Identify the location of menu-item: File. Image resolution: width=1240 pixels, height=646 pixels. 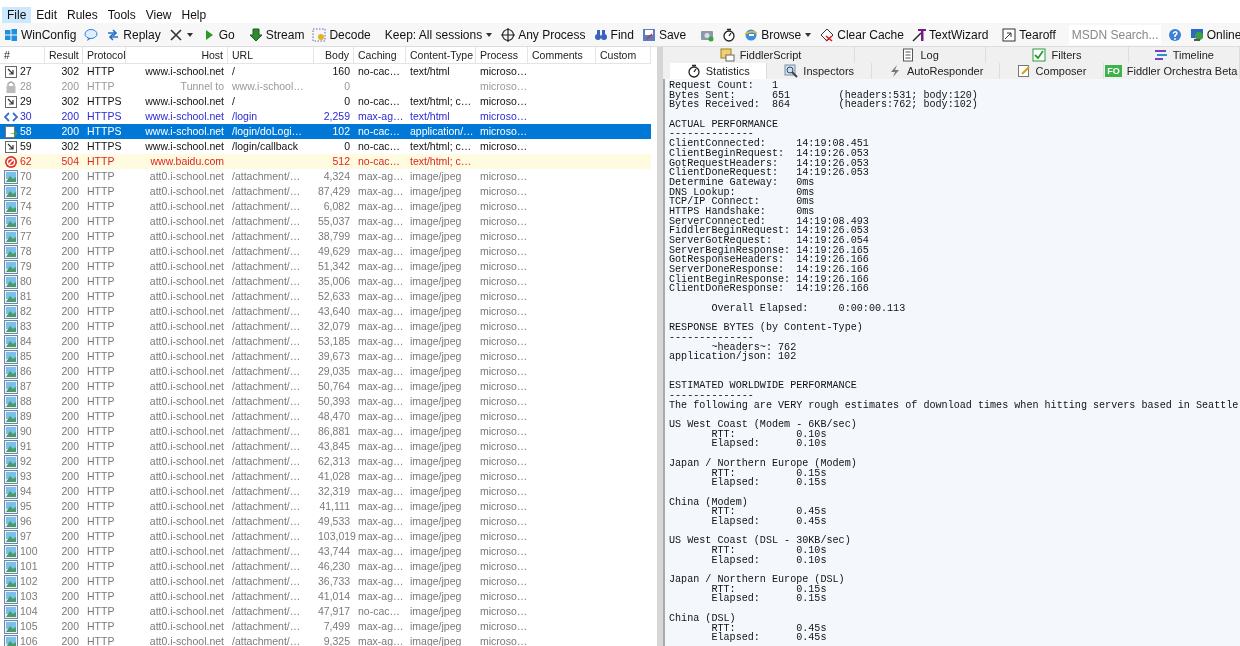
(17, 14).